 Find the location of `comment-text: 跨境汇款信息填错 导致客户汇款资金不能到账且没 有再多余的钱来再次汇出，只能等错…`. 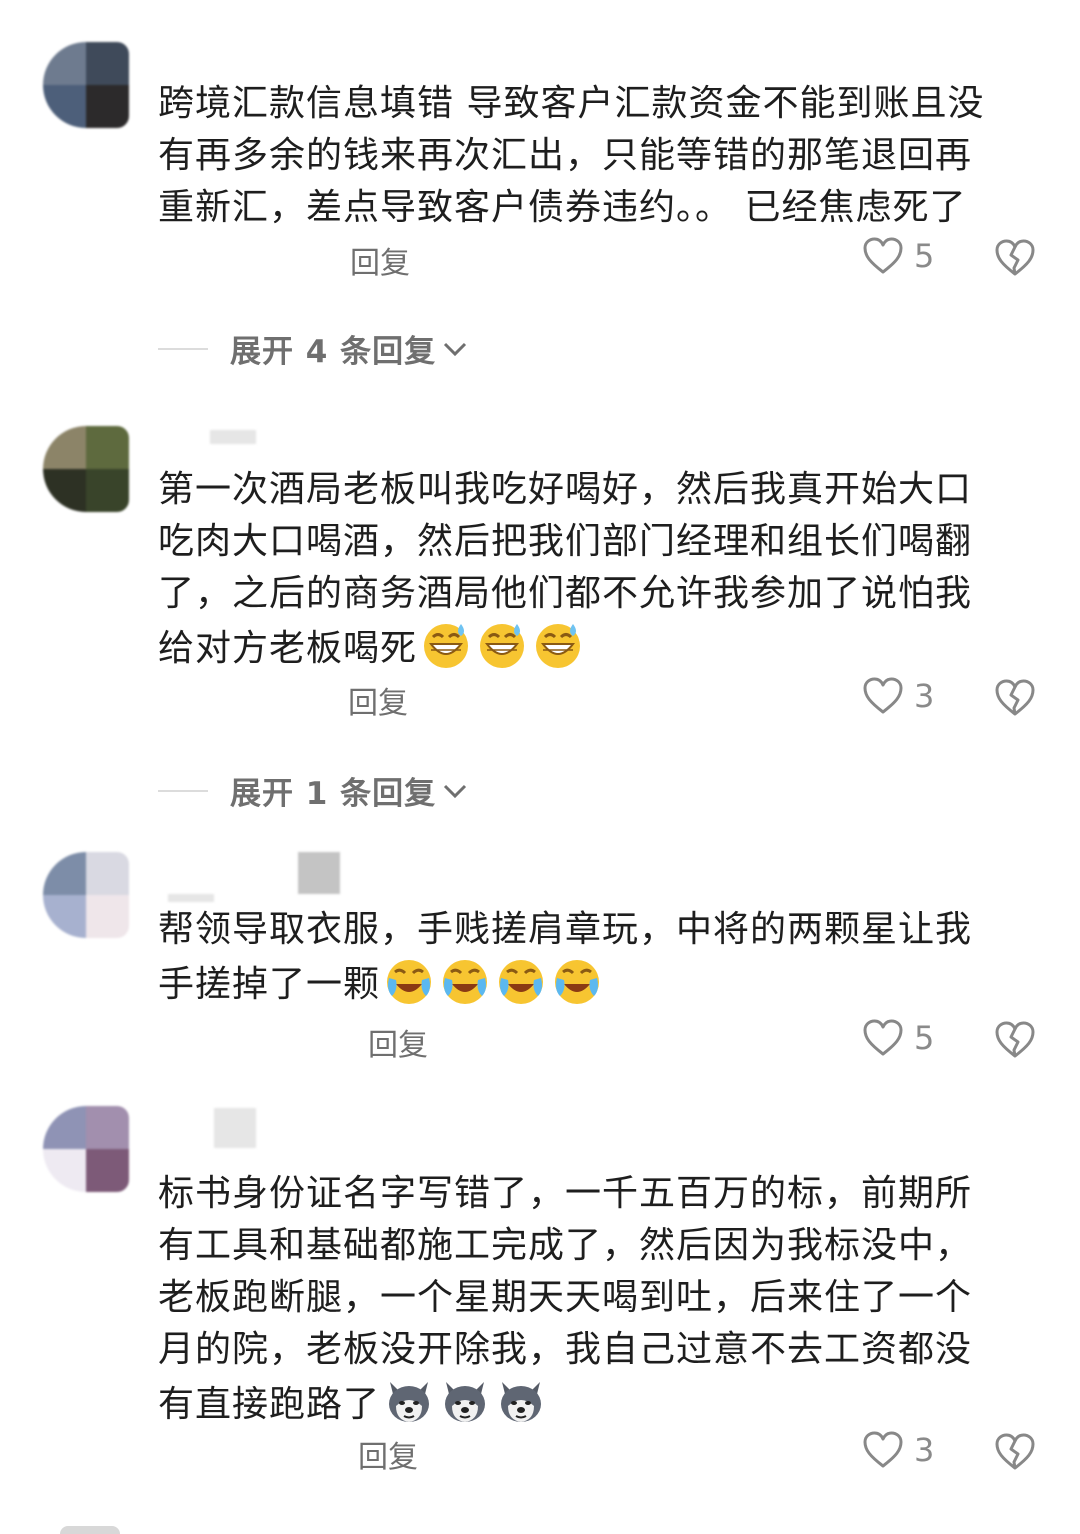

comment-text: 跨境汇款信息填错 导致客户汇款资金不能到账且没 有再多余的钱来再次汇出，只能等错… is located at coordinates (571, 155).